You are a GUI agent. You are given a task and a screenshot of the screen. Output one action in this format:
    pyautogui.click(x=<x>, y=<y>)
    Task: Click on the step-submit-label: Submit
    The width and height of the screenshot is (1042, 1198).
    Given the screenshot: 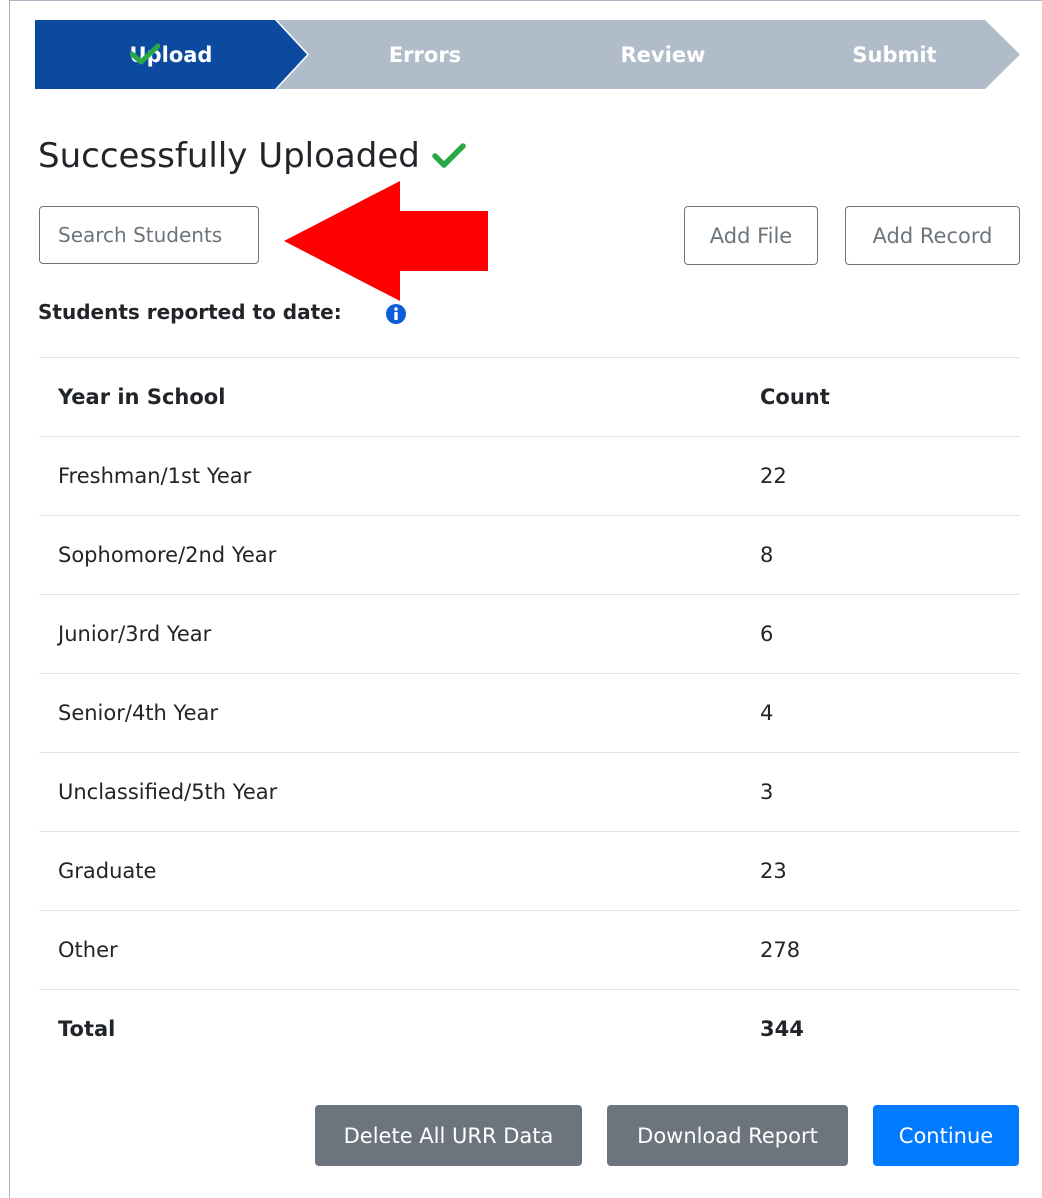 What is the action you would take?
    pyautogui.click(x=894, y=54)
    